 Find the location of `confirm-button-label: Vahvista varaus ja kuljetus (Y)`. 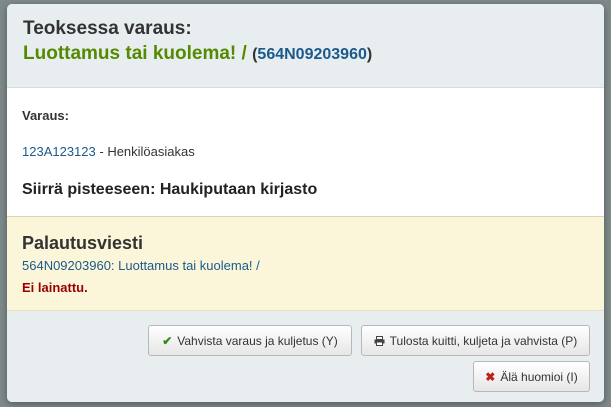

confirm-button-label: Vahvista varaus ja kuljetus (Y) is located at coordinates (257, 340).